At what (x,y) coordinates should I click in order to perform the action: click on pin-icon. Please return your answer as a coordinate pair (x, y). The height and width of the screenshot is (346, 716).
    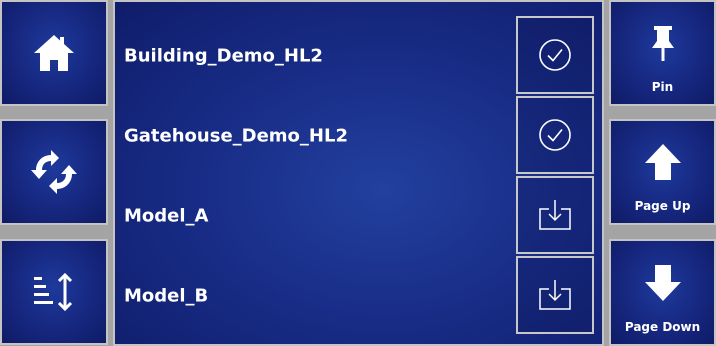
    Looking at the image, I should click on (662, 43).